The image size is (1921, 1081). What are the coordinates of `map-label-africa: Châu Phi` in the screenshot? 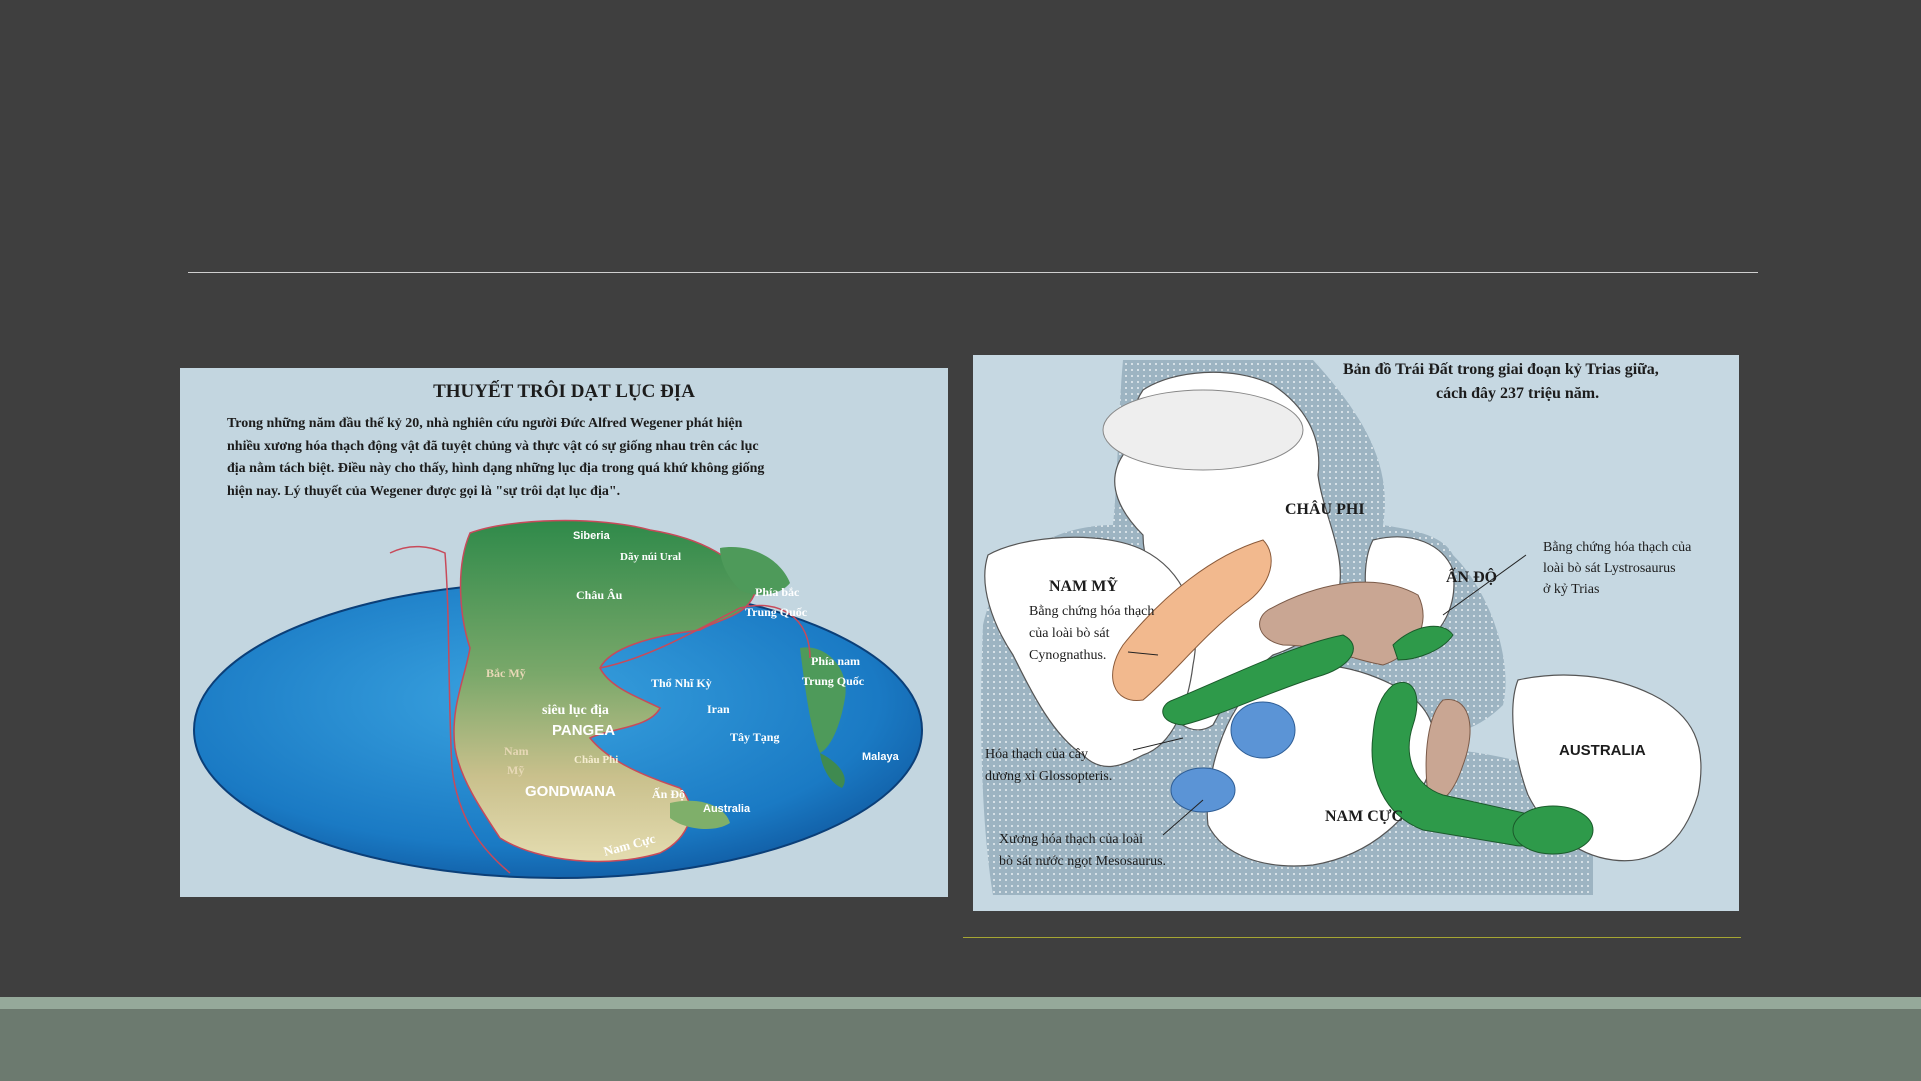 It's located at (596, 760).